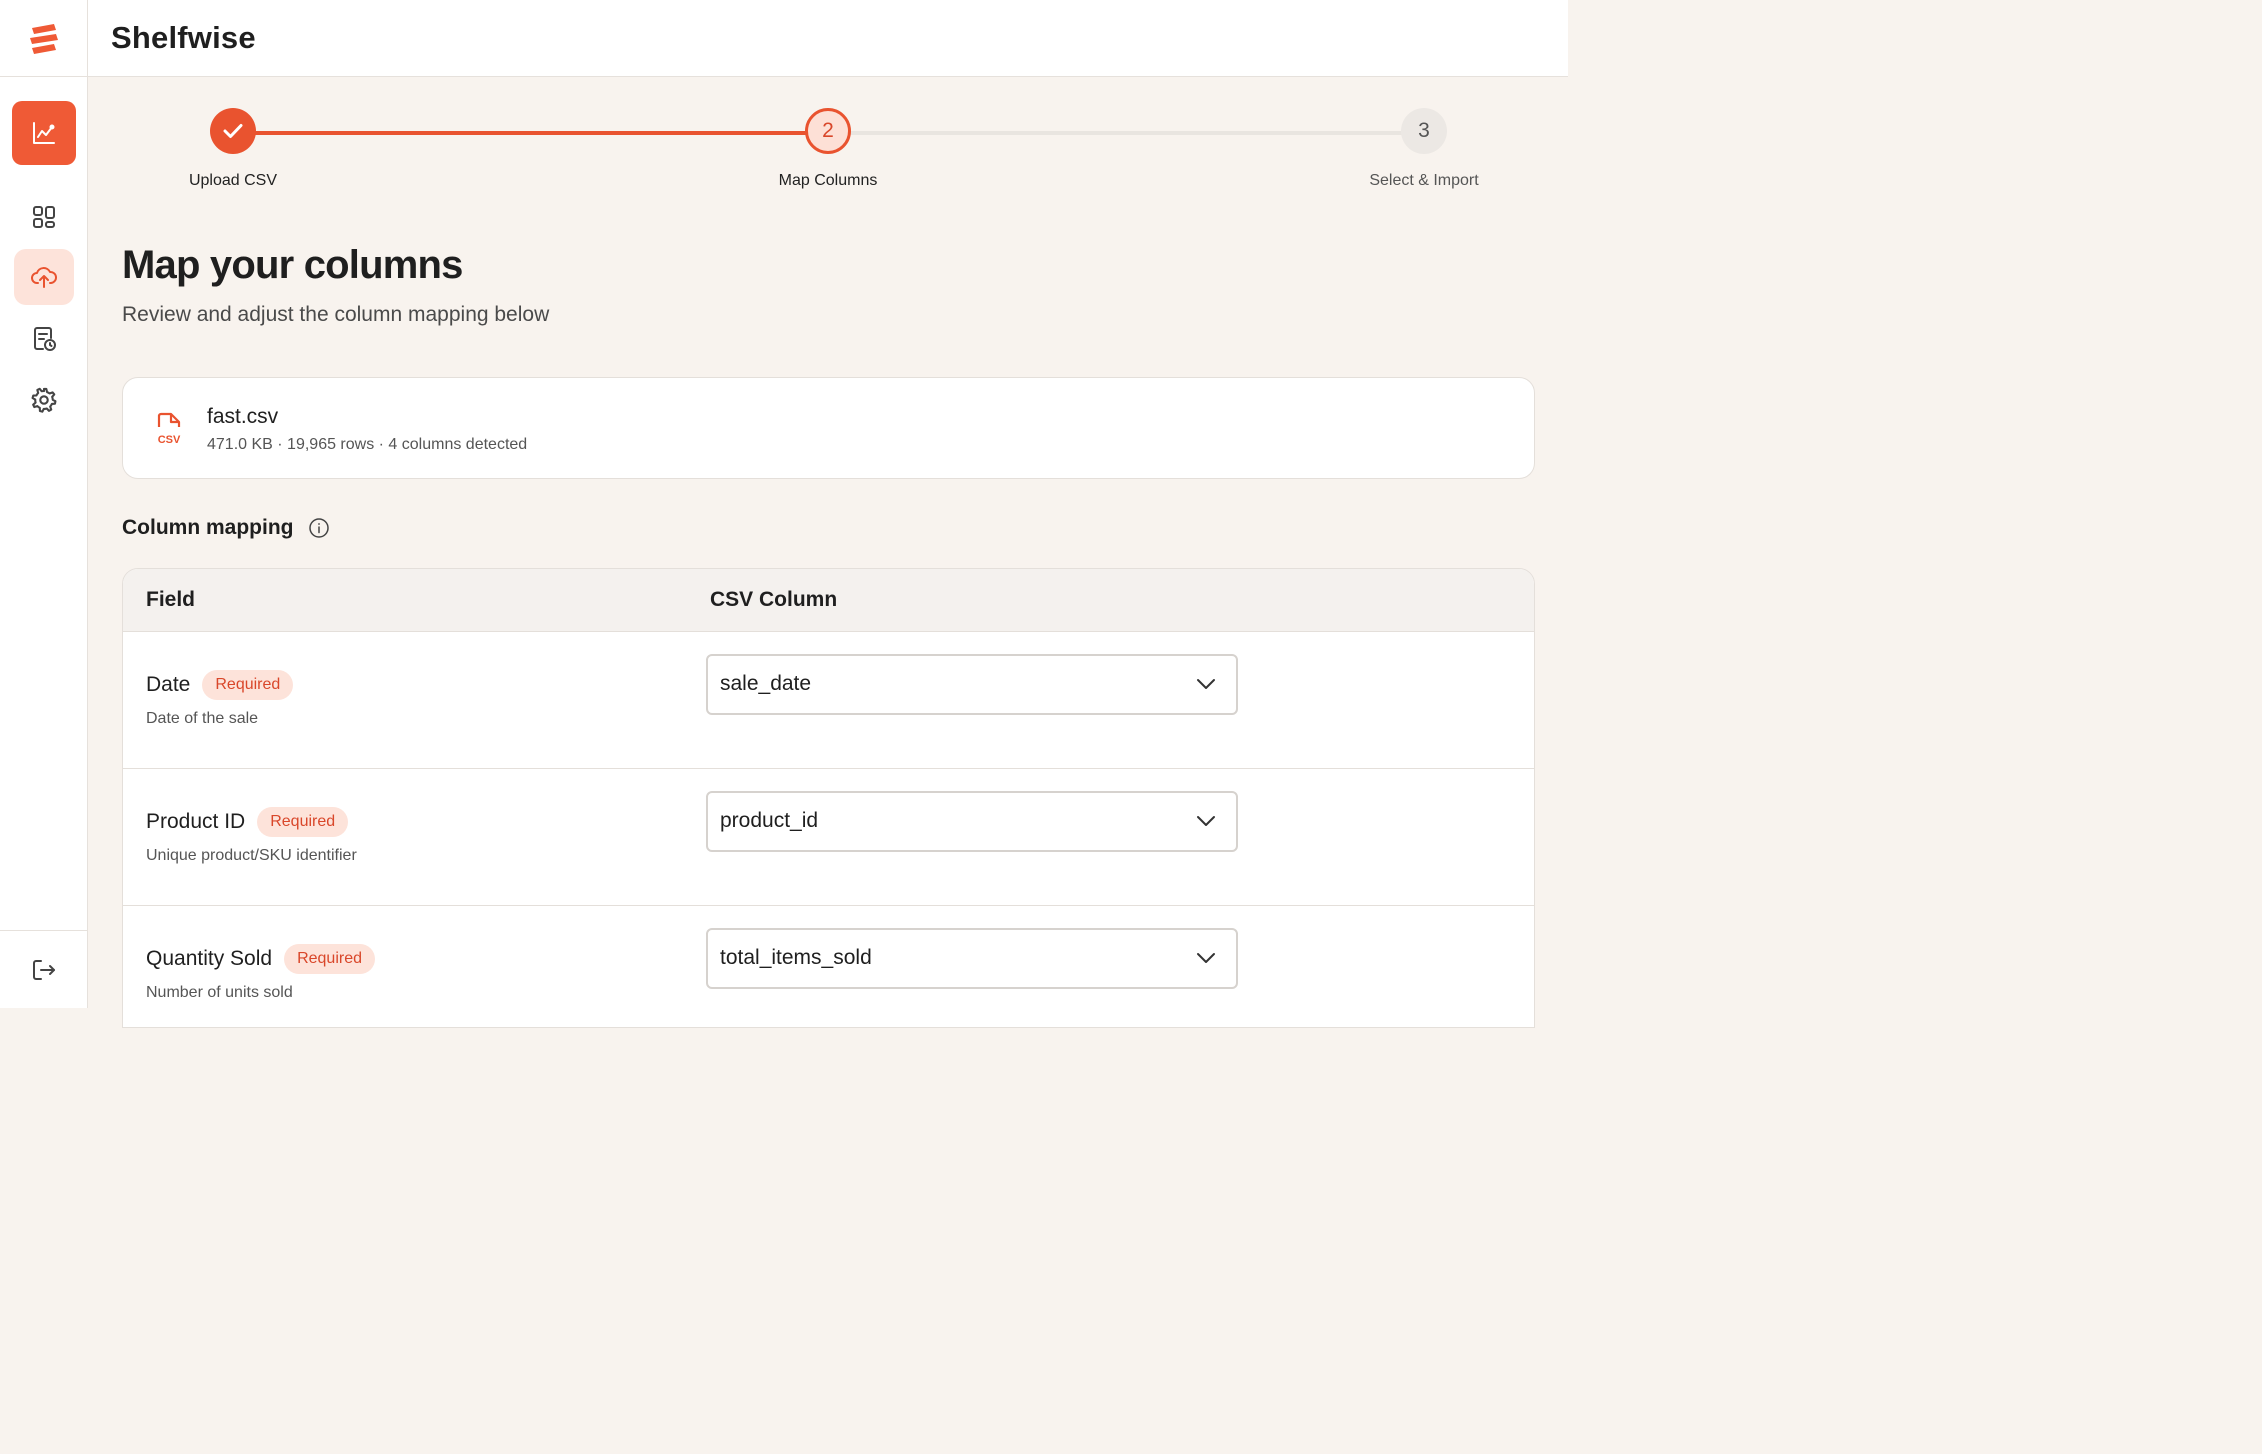 This screenshot has height=1454, width=2262. What do you see at coordinates (796, 957) in the screenshot?
I see `select-value: total_items_sold` at bounding box center [796, 957].